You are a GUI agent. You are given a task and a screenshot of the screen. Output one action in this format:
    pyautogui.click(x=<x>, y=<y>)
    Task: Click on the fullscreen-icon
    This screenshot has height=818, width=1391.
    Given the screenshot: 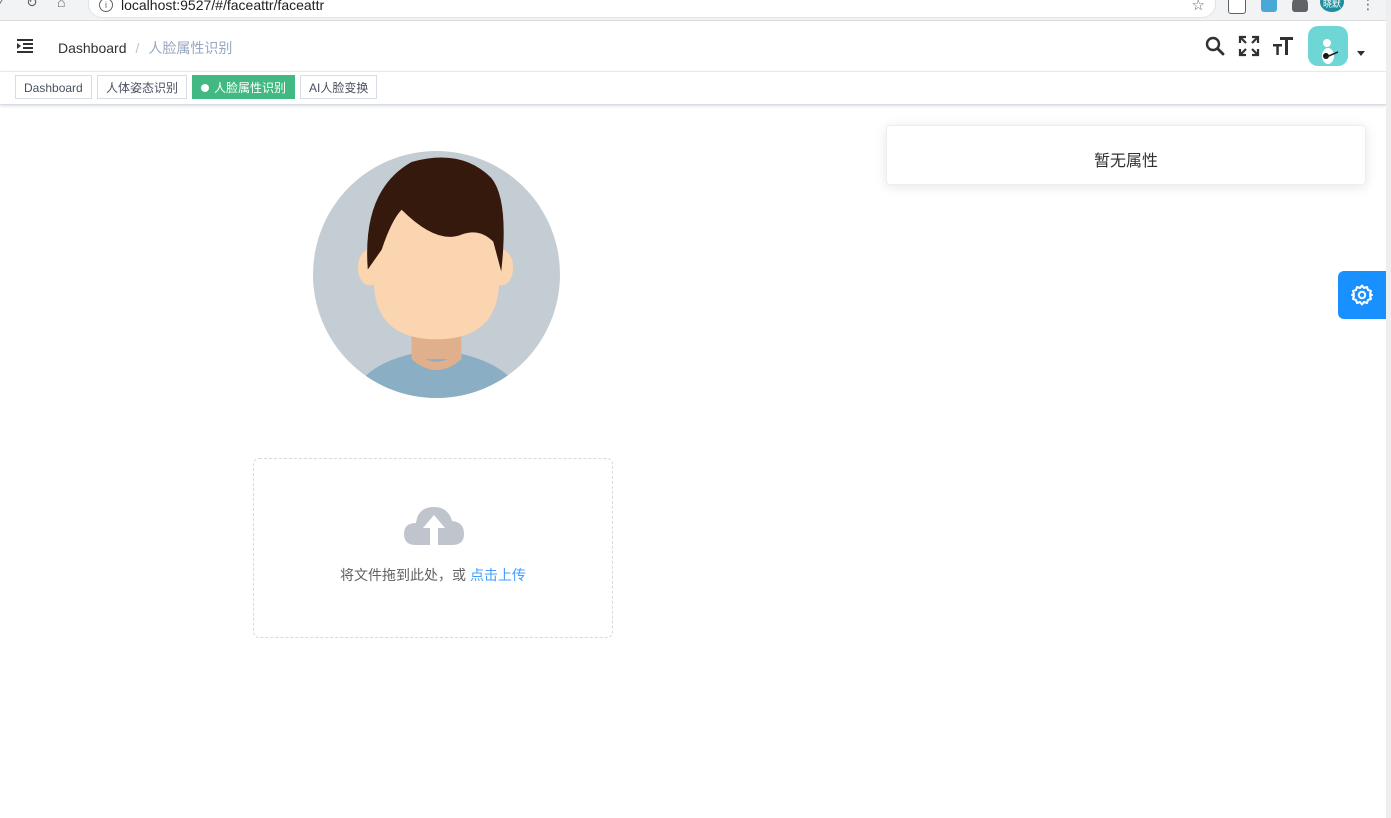 What is the action you would take?
    pyautogui.click(x=1249, y=46)
    